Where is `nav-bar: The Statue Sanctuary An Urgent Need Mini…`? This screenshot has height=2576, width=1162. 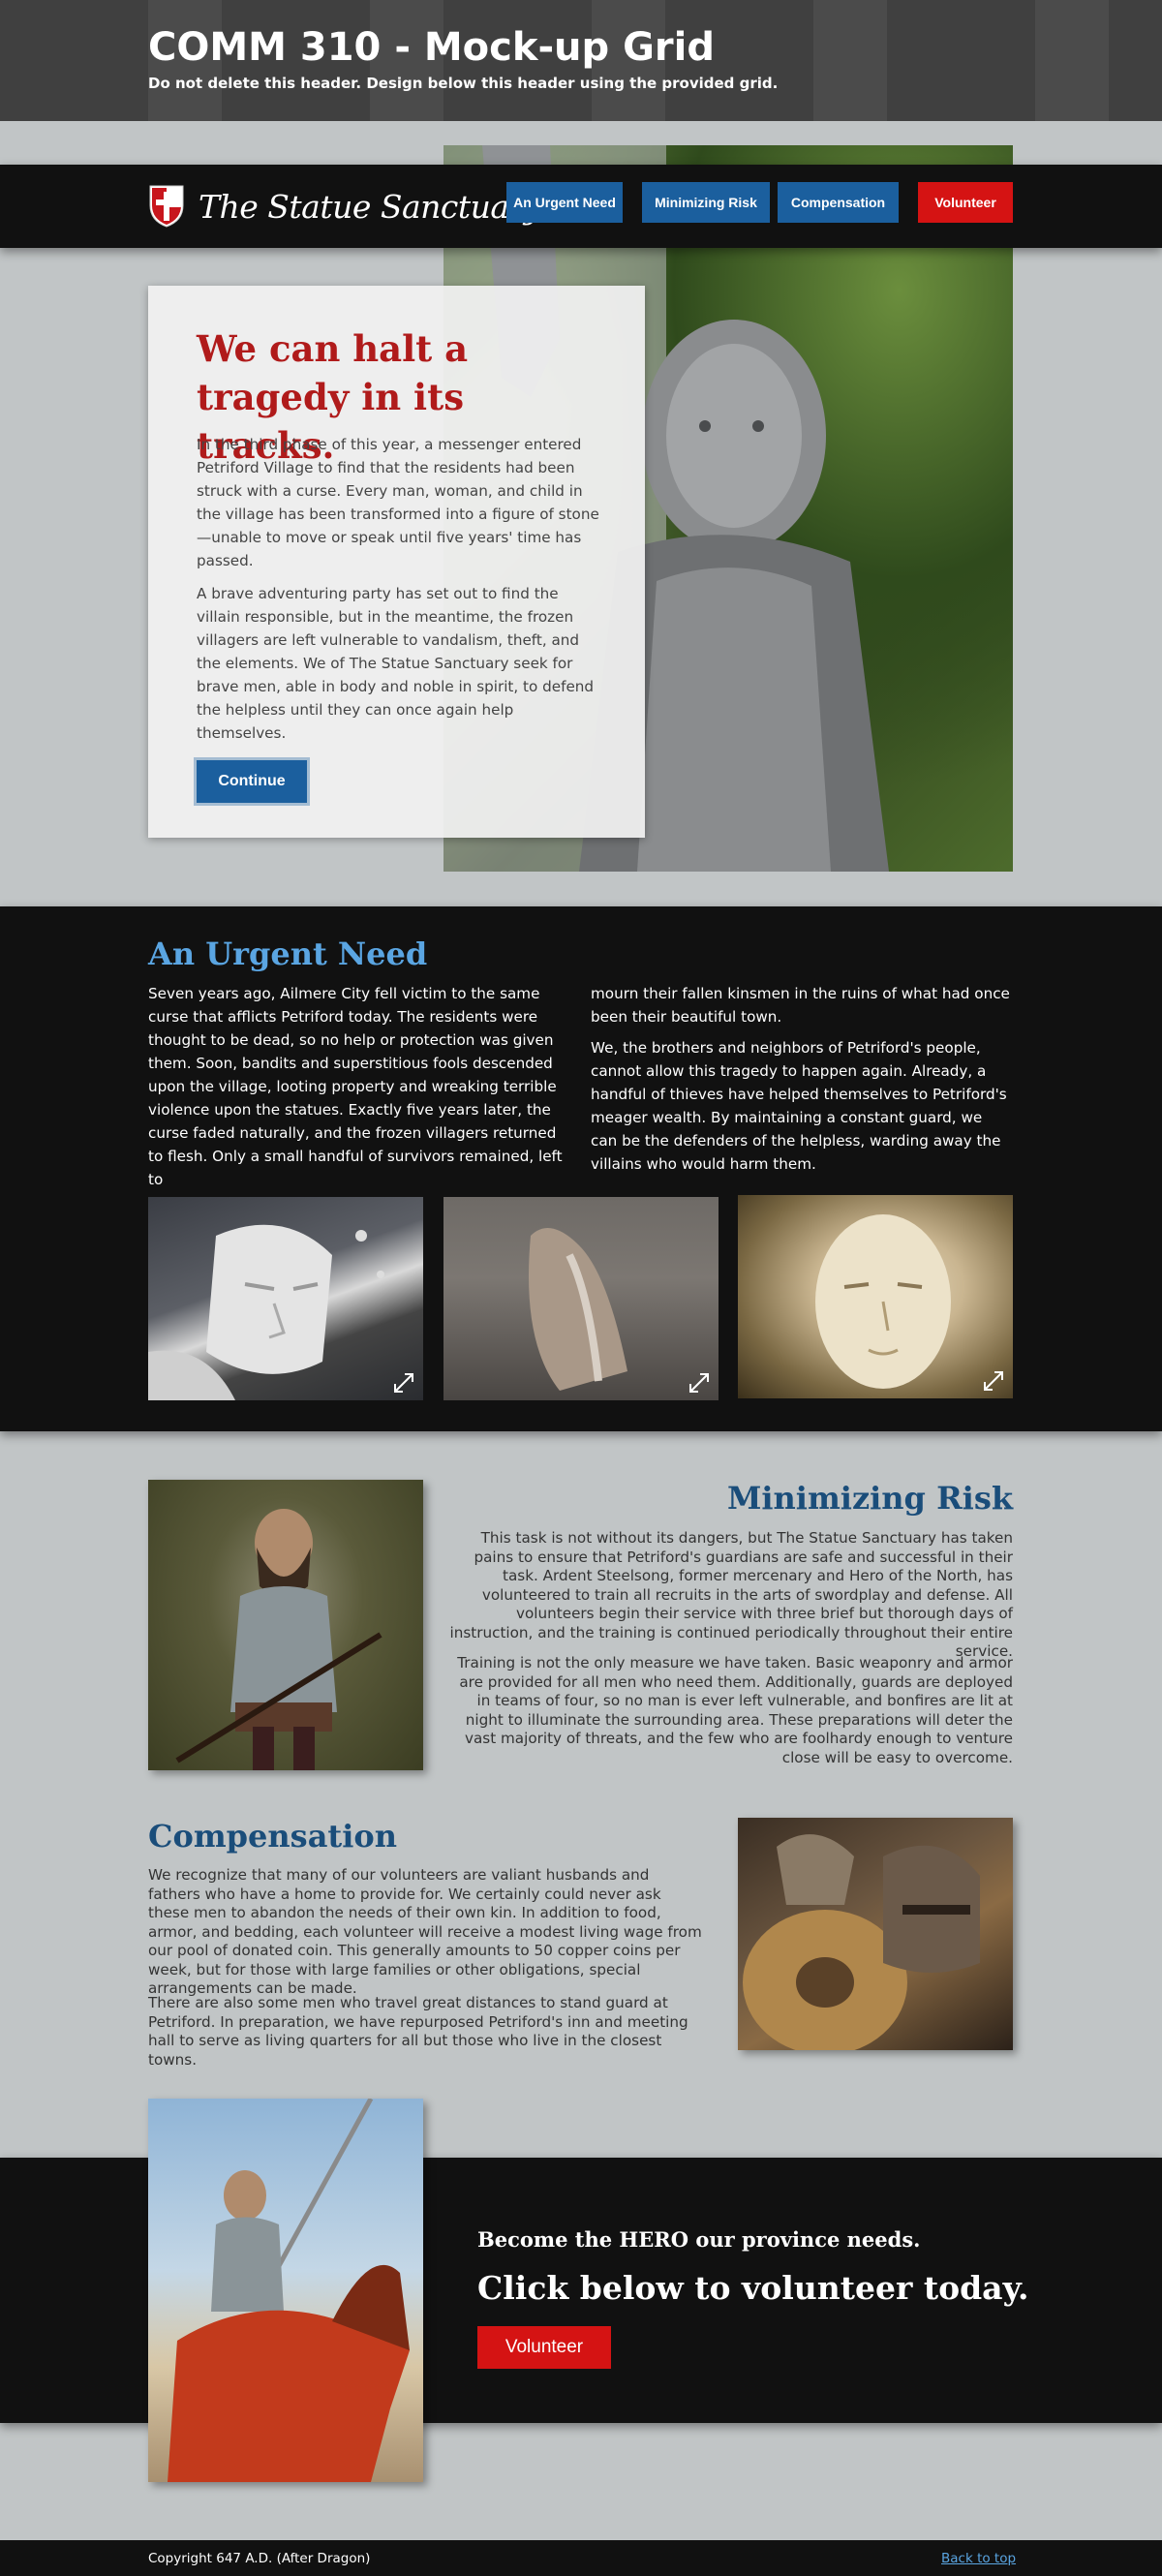 nav-bar: The Statue Sanctuary An Urgent Need Mini… is located at coordinates (581, 206).